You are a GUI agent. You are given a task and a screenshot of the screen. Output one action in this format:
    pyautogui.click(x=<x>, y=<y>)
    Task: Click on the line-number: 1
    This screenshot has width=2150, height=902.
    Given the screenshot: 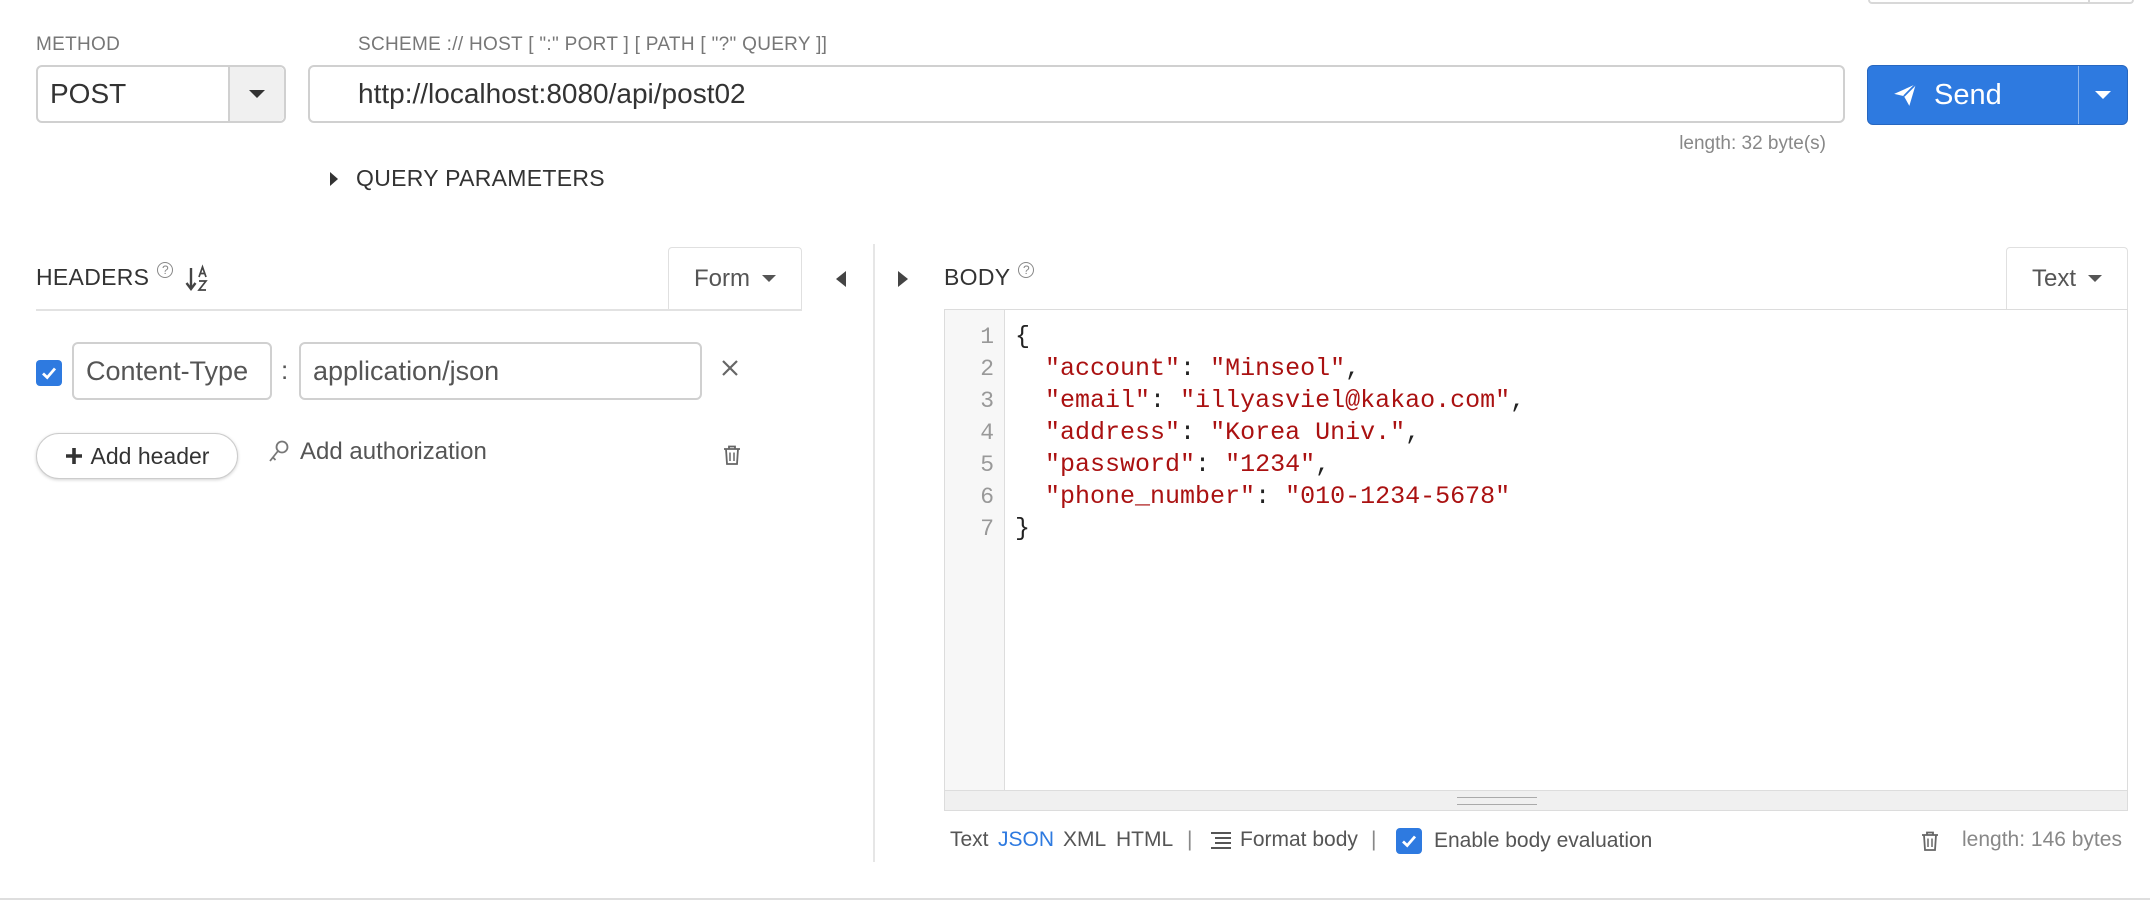 What is the action you would take?
    pyautogui.click(x=987, y=337)
    